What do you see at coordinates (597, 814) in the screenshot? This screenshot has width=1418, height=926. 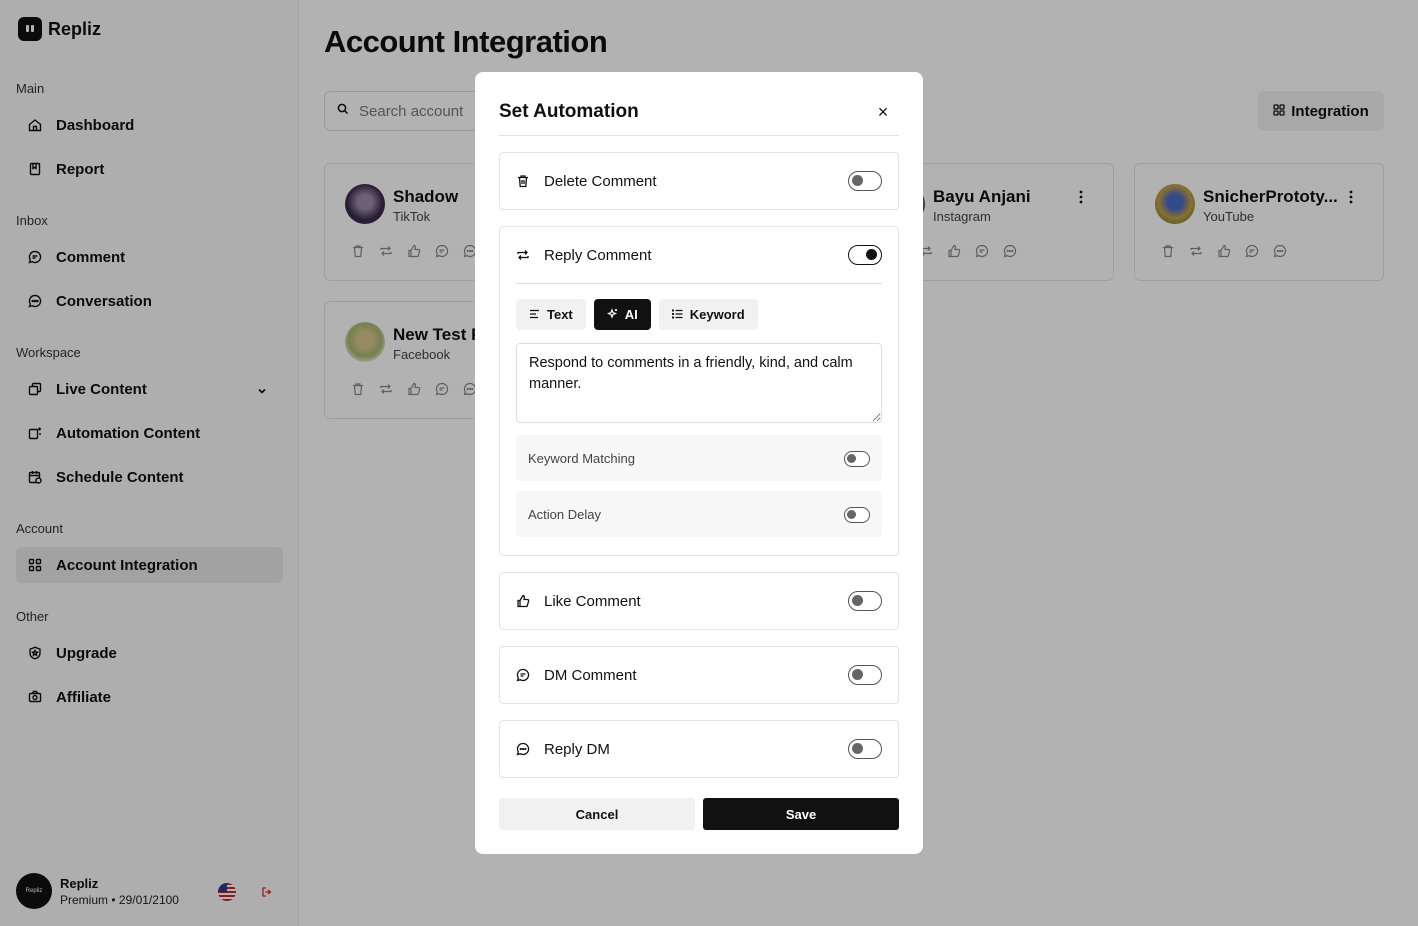 I see `cancel-button: Cancel` at bounding box center [597, 814].